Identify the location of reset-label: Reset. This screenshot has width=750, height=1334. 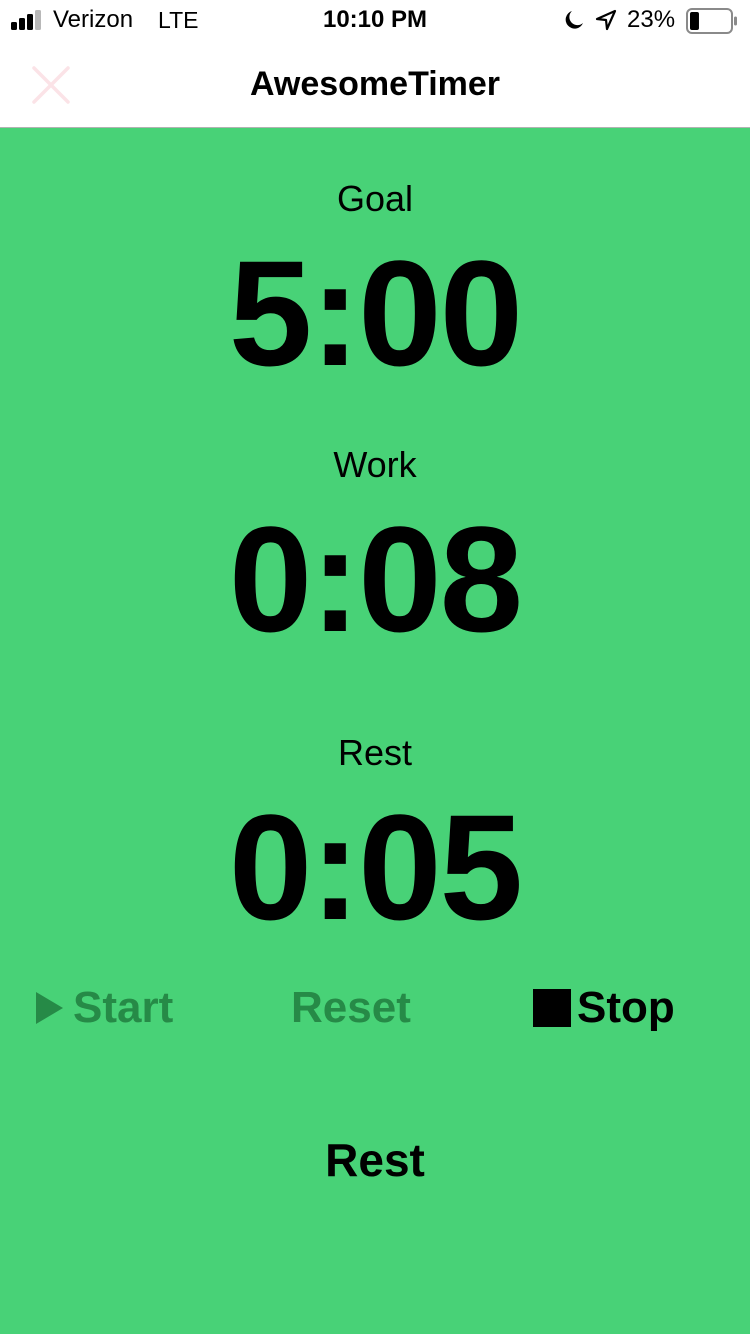
(351, 1007).